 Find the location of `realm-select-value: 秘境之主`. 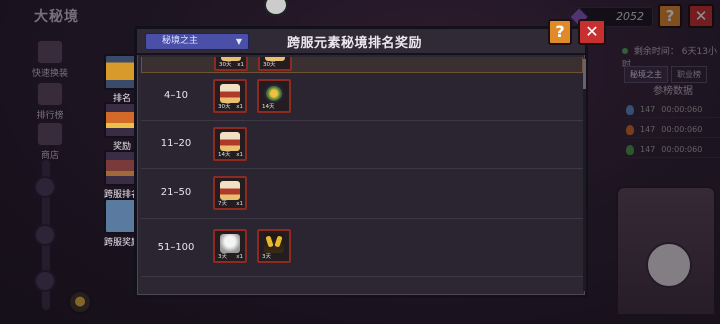

realm-select-value: 秘境之主 is located at coordinates (180, 41).